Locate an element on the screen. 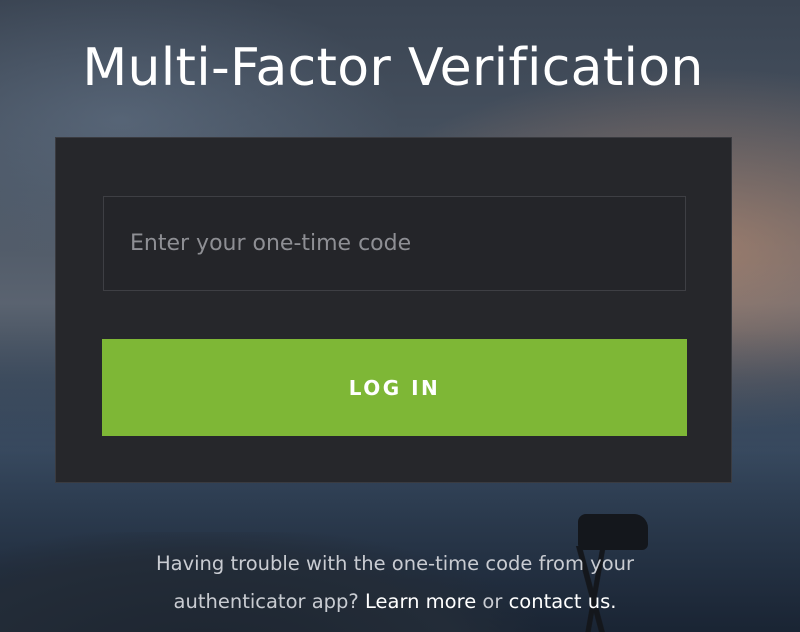 The image size is (800, 632). one-time-code-input is located at coordinates (394, 243).